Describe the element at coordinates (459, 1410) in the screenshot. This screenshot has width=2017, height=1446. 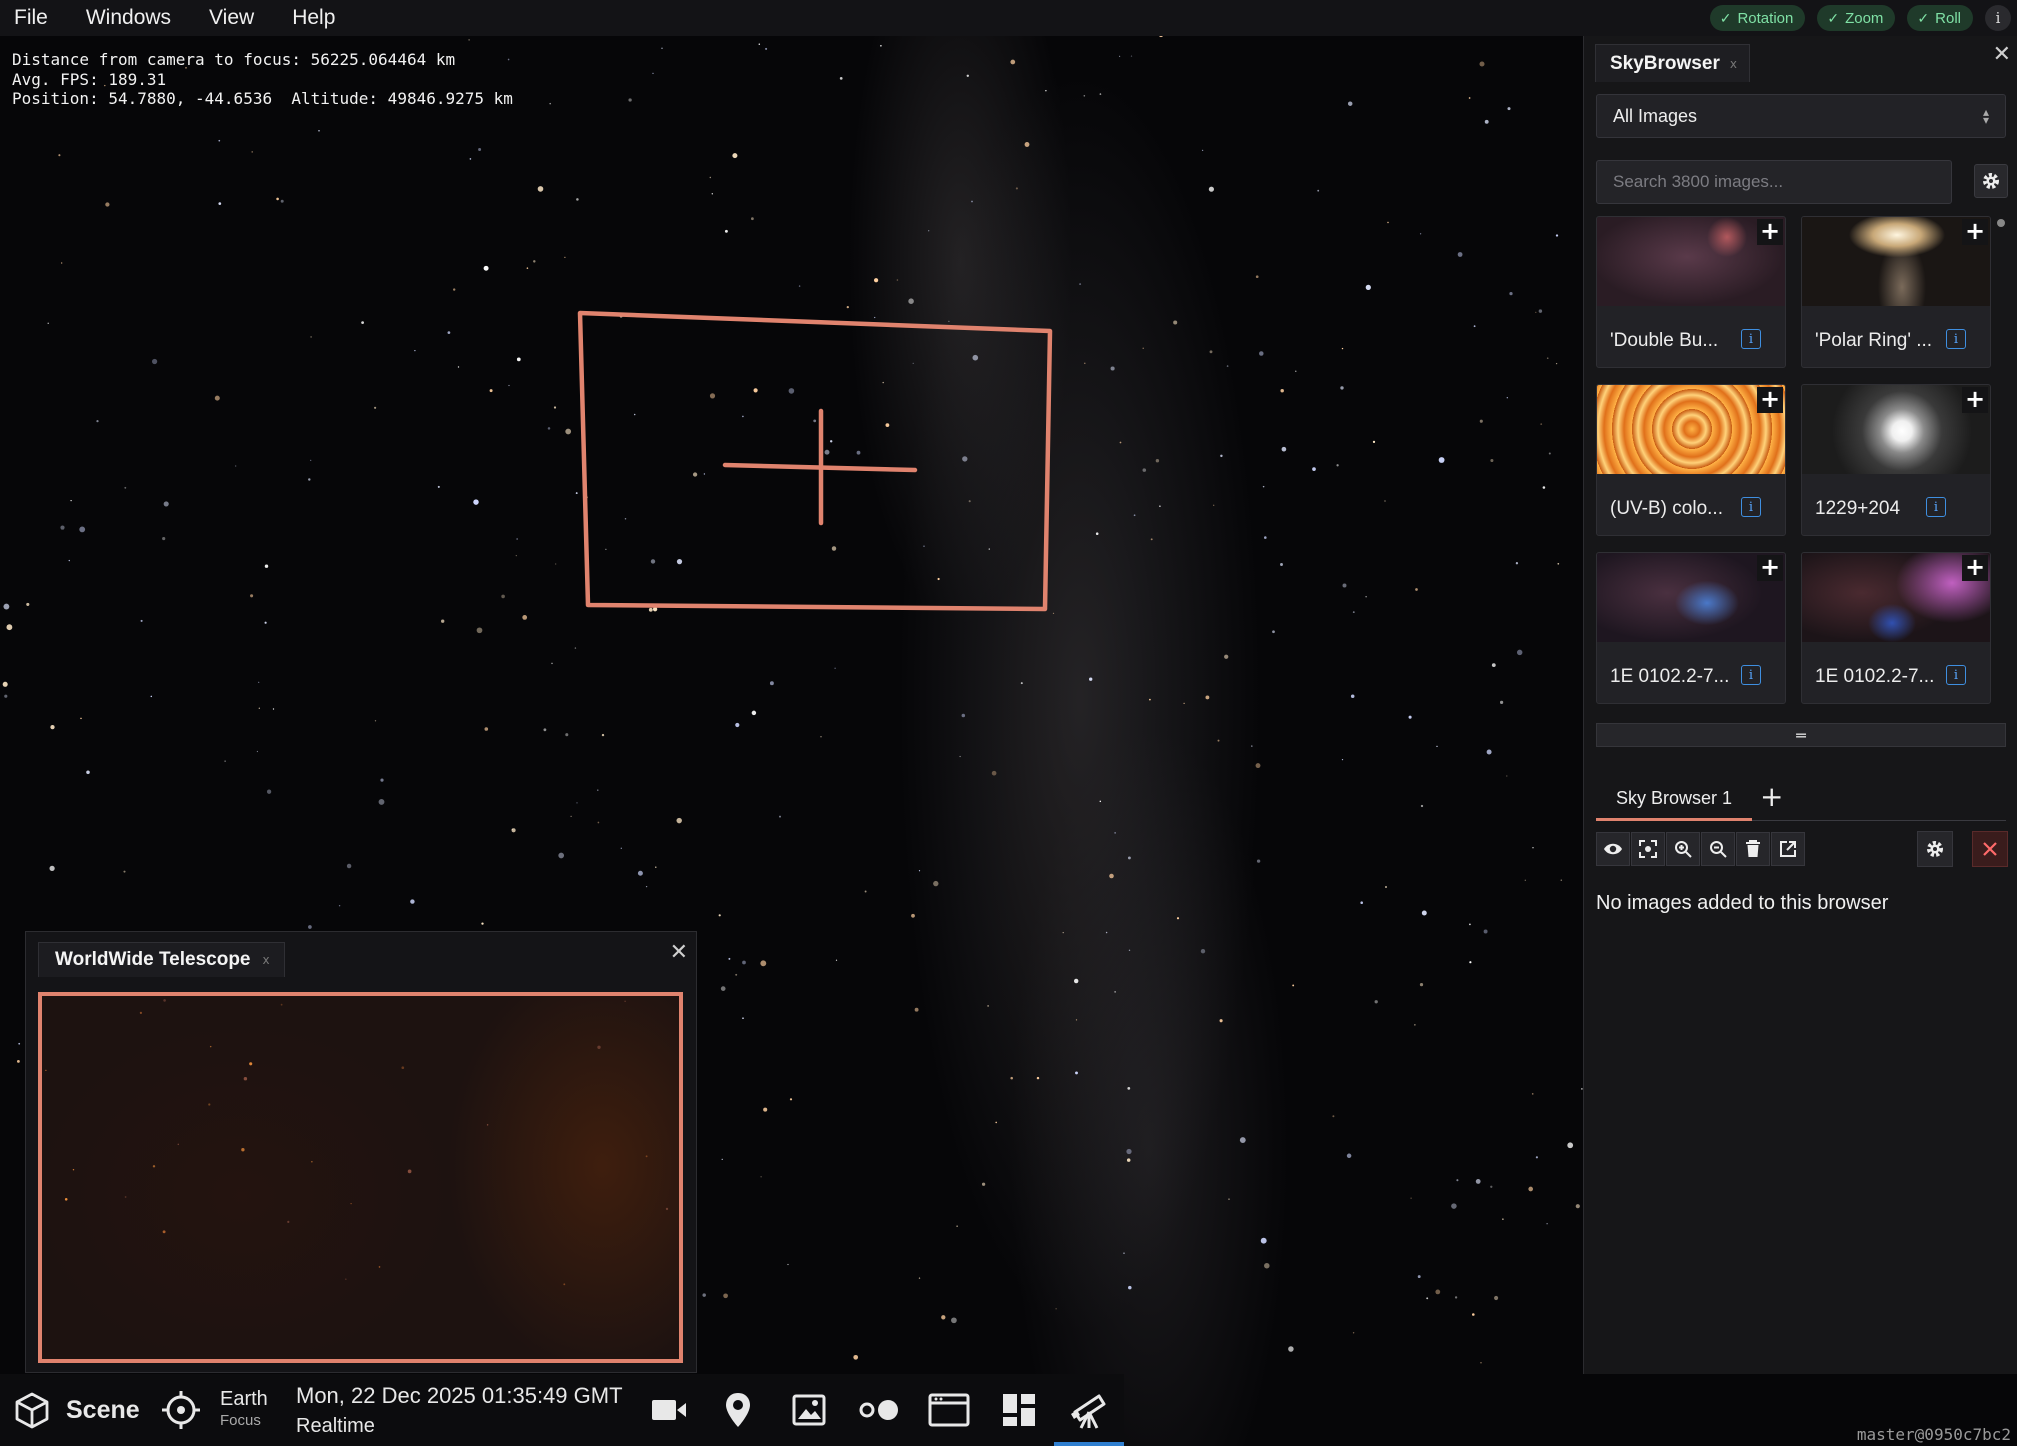
I see `time-button: Mon, 22 Dec 2025 01:35:49 GMT Realtime` at that location.